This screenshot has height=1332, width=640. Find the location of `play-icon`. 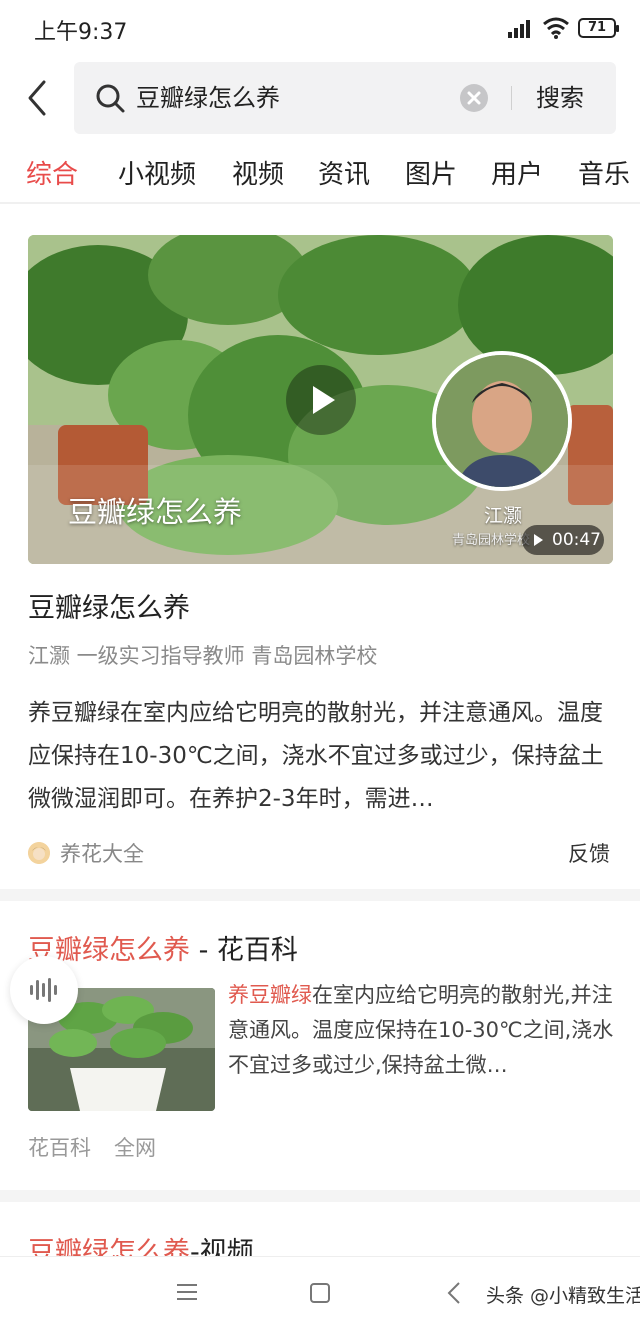

play-icon is located at coordinates (321, 400).